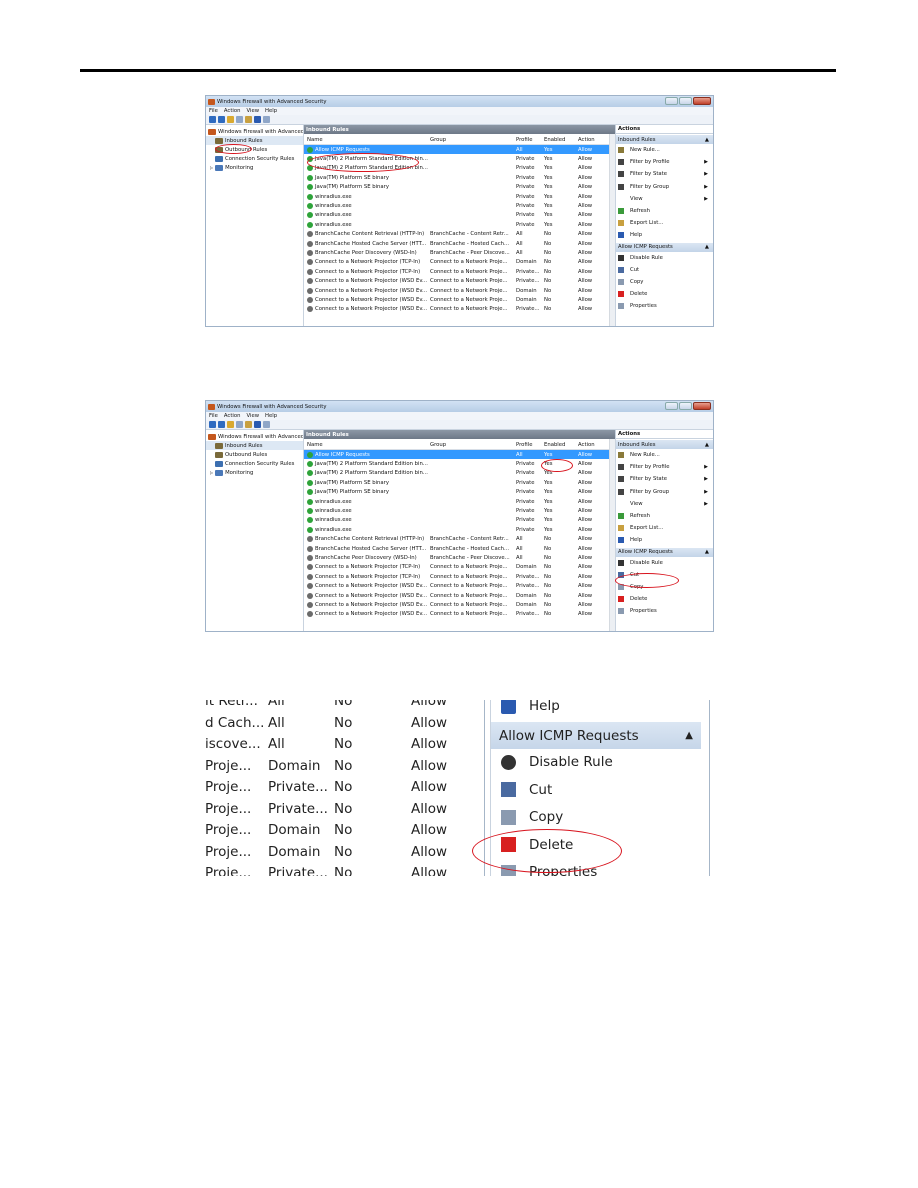  Describe the element at coordinates (473, 140) in the screenshot. I see `column-header-group: Group` at that location.